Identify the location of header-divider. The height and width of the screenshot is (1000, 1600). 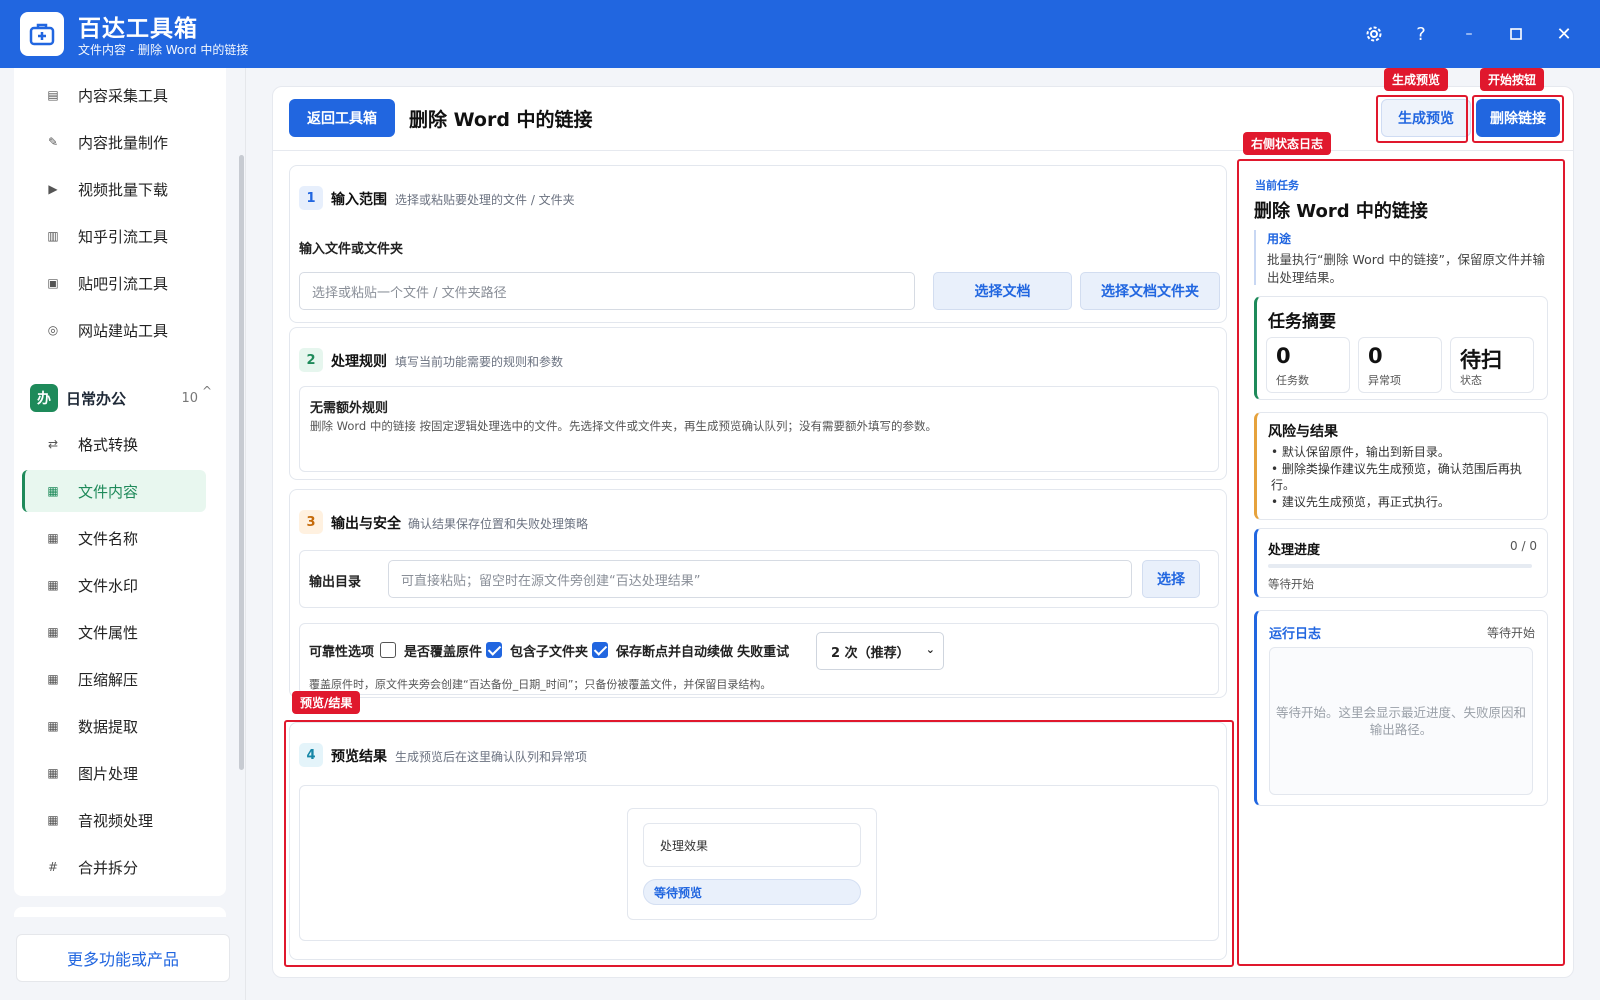
(923, 150).